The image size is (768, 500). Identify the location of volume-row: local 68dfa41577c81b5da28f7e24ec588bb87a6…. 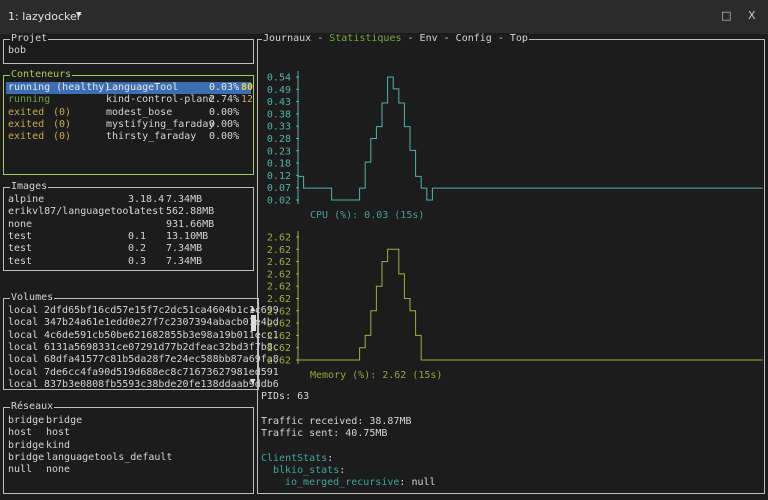
(142, 360).